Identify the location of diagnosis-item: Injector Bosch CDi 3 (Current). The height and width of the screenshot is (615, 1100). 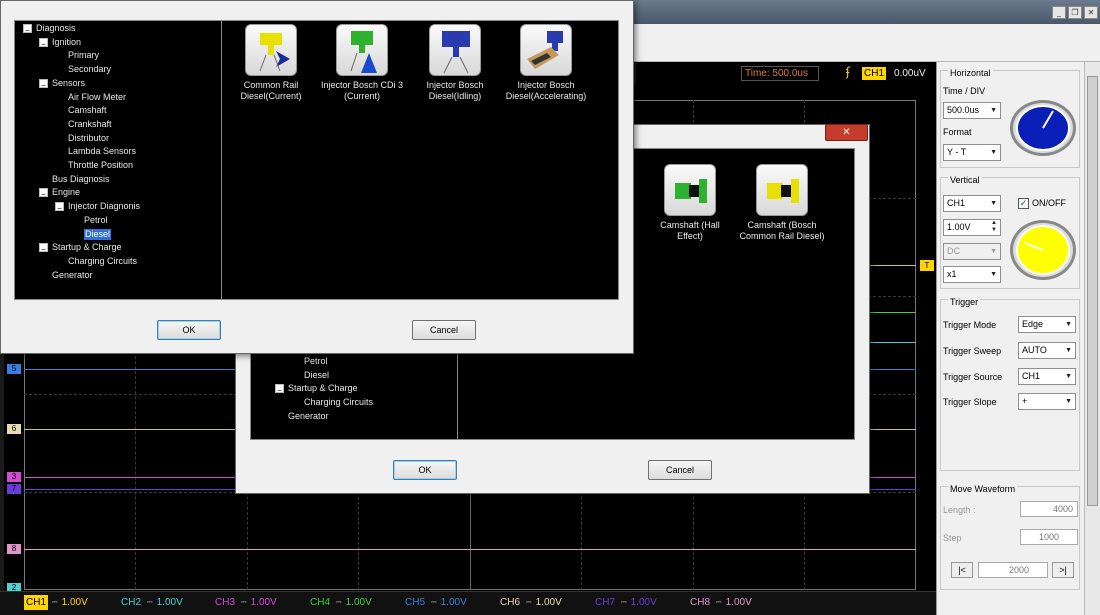
(362, 63).